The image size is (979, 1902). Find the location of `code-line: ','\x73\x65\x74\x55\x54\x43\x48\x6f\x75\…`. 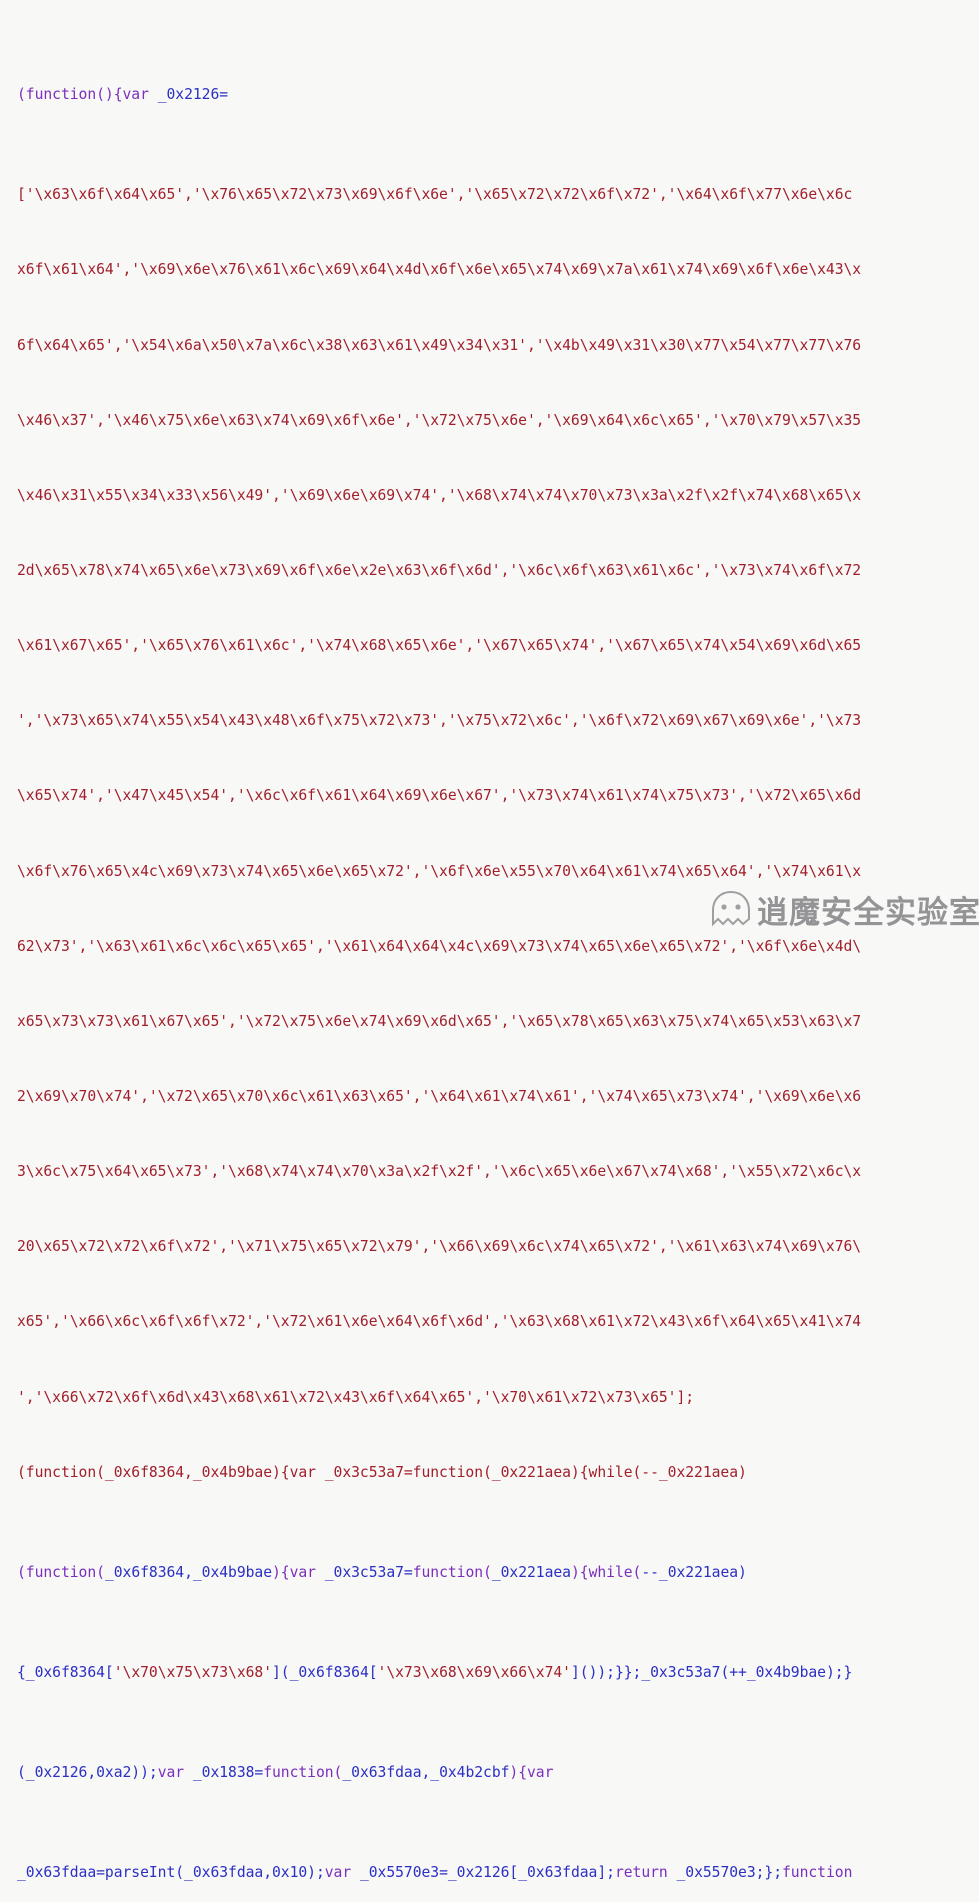

code-line: ','\x73\x65\x74\x55\x54\x43\x48\x6f\x75\… is located at coordinates (439, 721).